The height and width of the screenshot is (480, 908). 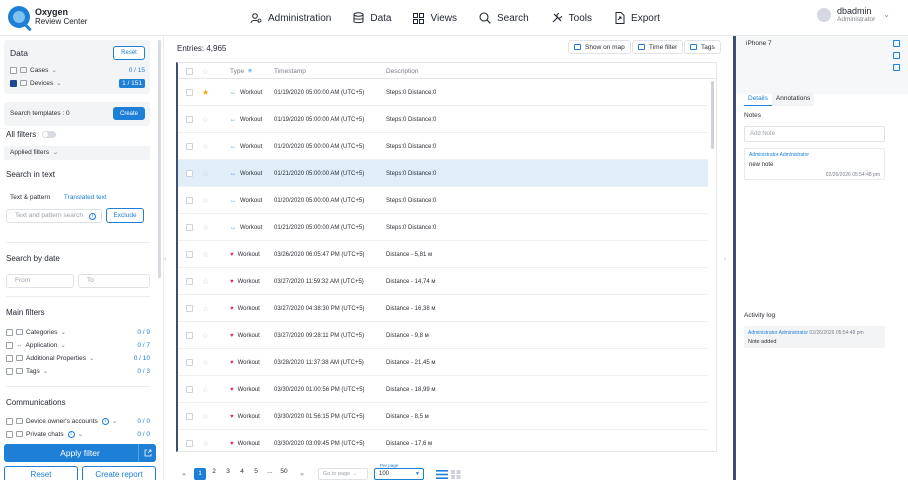 What do you see at coordinates (40, 281) in the screenshot?
I see `date-from-input: From` at bounding box center [40, 281].